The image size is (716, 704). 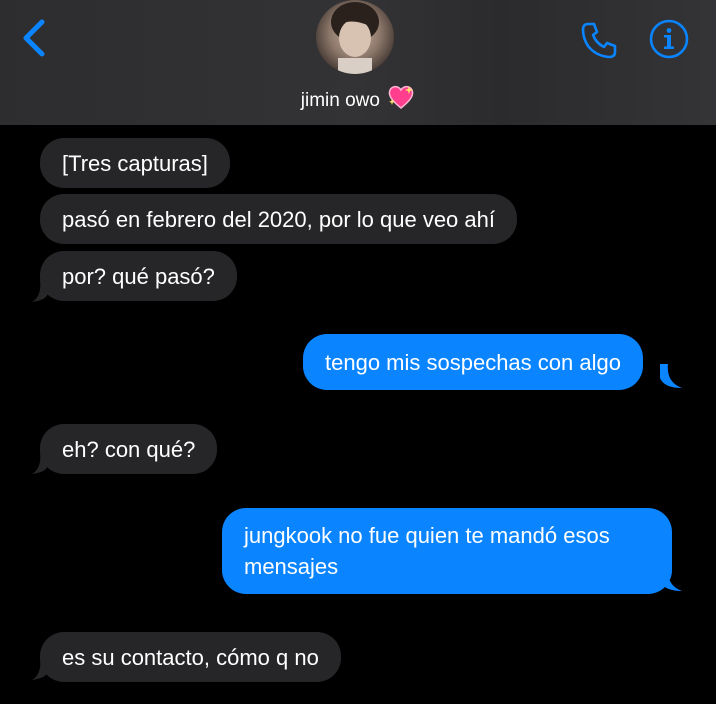 I want to click on message-text: es su contacto, cómo q no, so click(x=190, y=657).